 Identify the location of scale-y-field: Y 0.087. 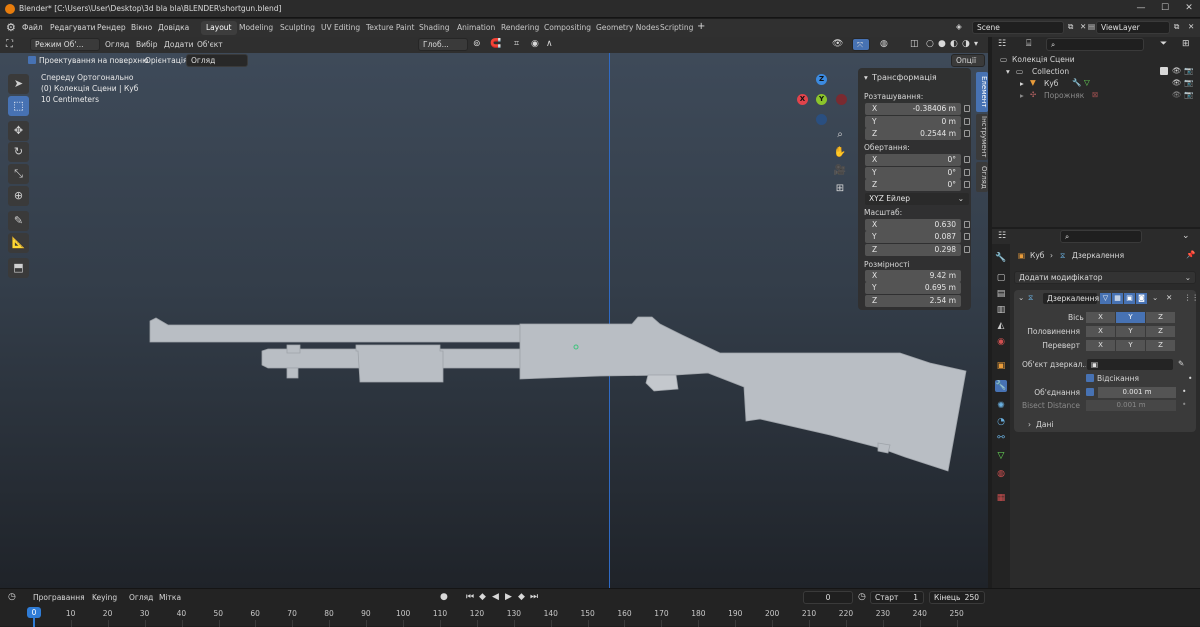
(913, 237).